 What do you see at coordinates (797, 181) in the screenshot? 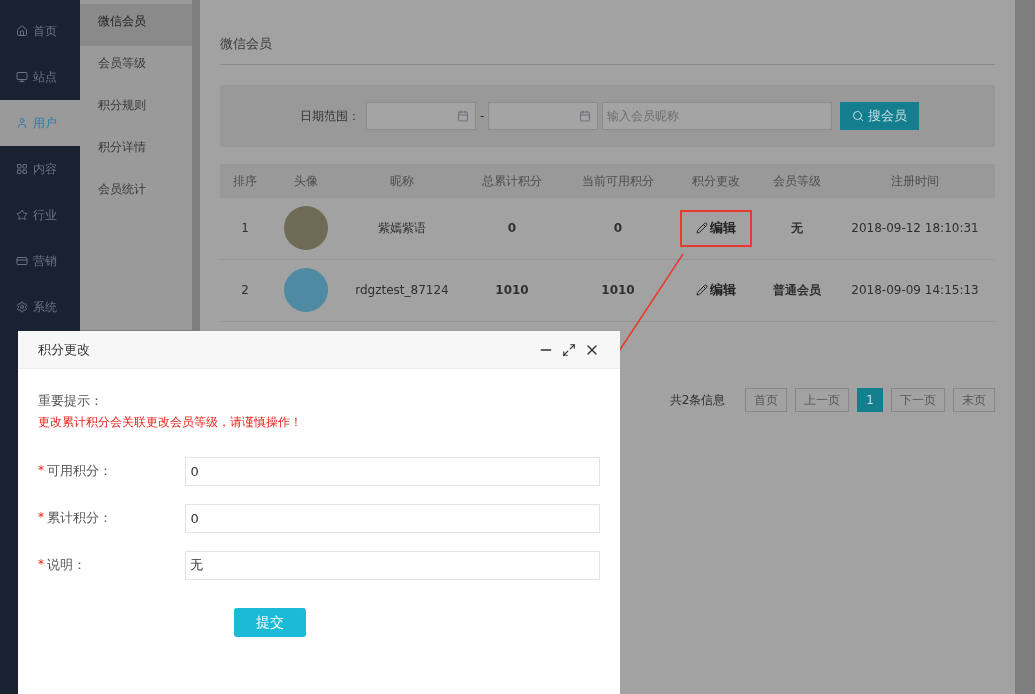
I see `column-header: 会员等级` at bounding box center [797, 181].